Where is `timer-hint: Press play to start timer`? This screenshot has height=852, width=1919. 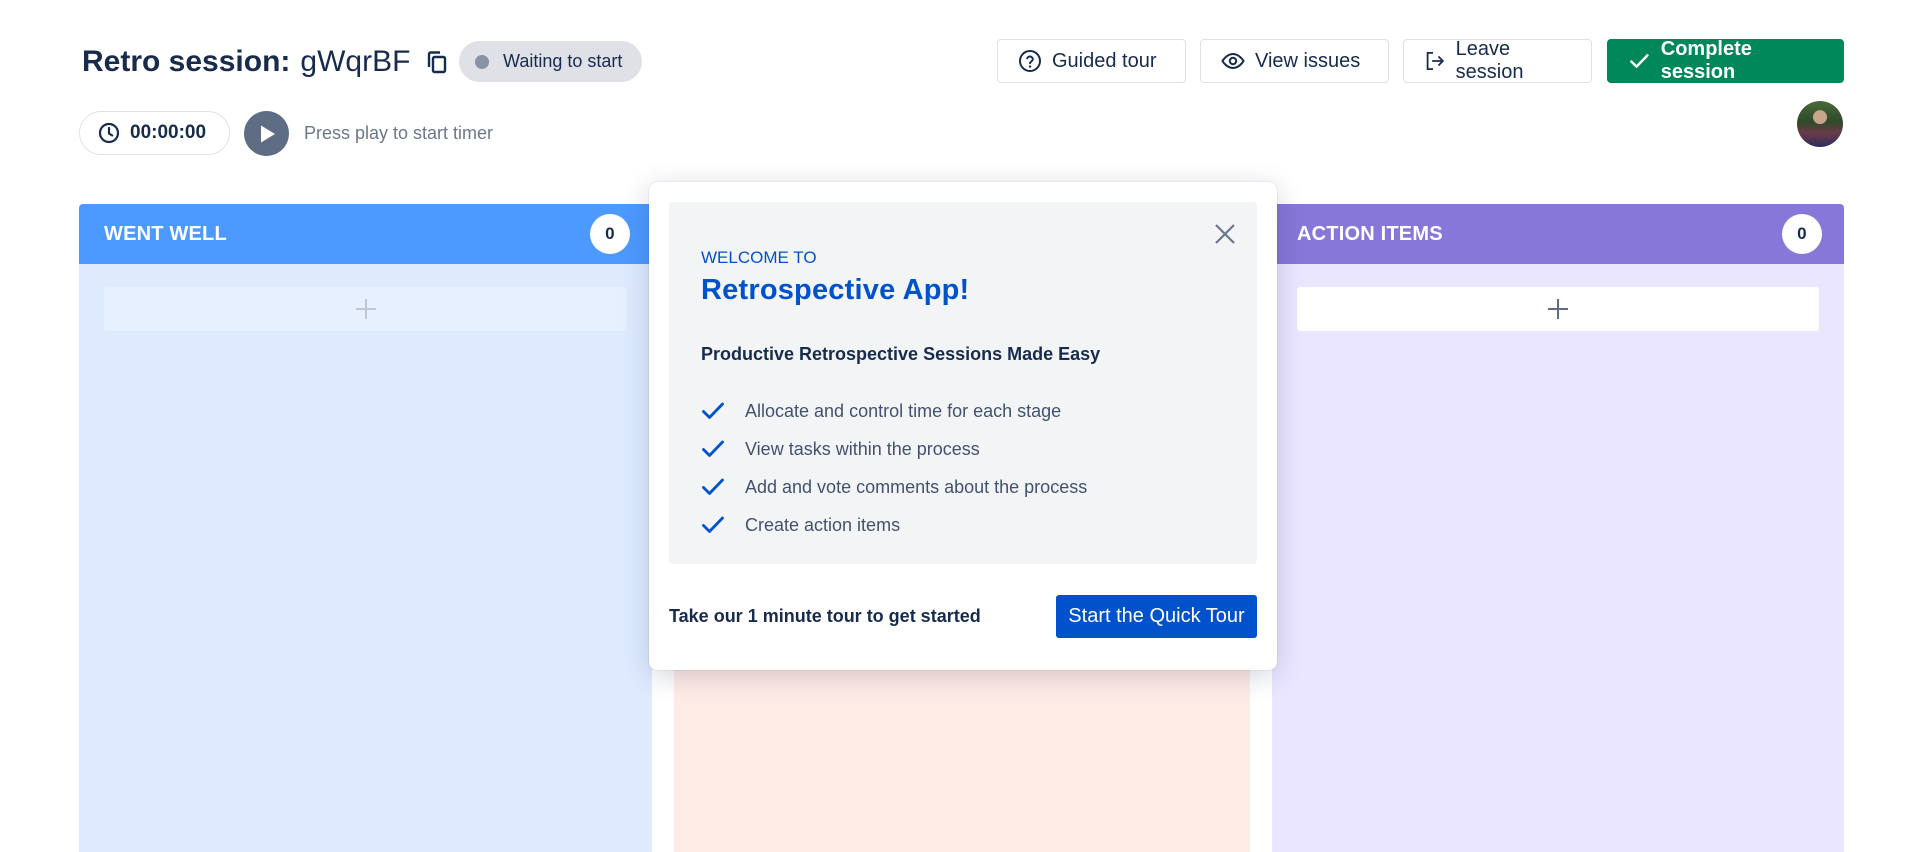
timer-hint: Press play to start timer is located at coordinates (399, 133).